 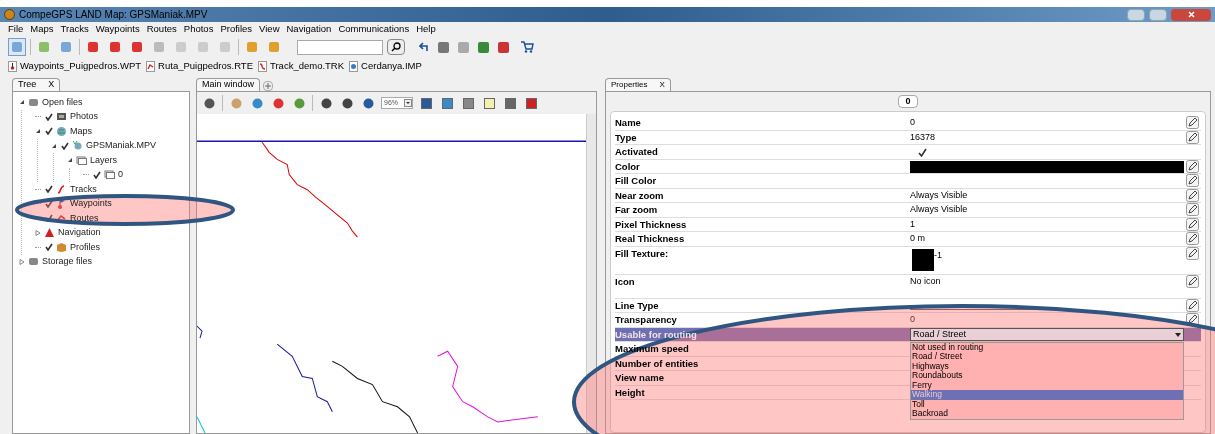 I want to click on tree-item: Navigation, so click(x=79, y=233).